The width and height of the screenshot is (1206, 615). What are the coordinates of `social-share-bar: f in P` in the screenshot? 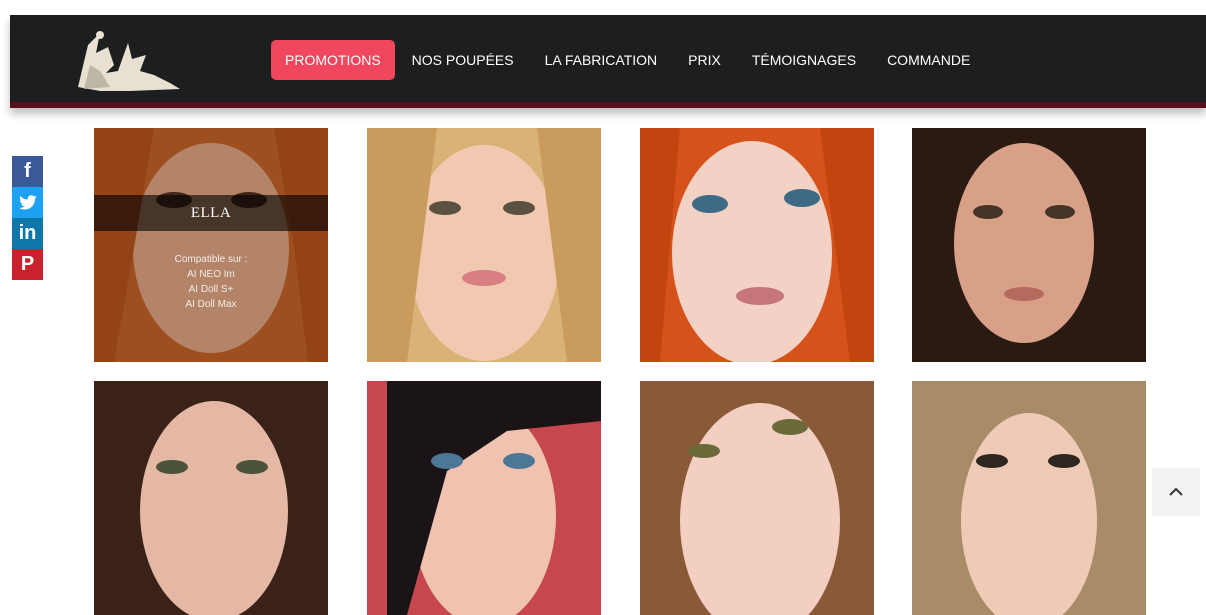 It's located at (27, 218).